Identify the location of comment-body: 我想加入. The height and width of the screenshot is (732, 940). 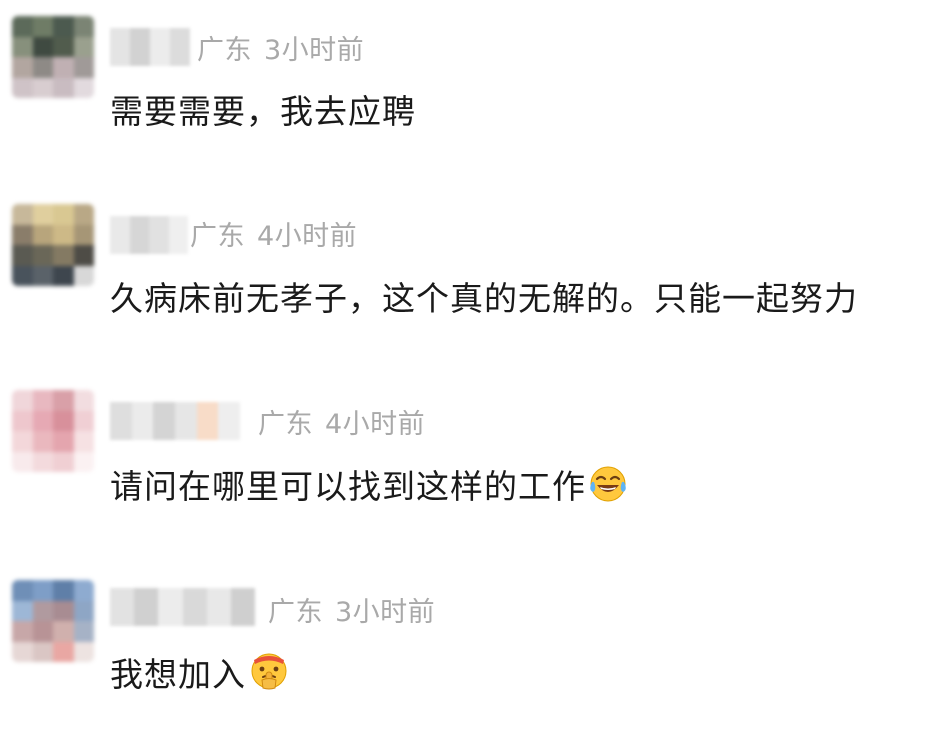
(178, 674).